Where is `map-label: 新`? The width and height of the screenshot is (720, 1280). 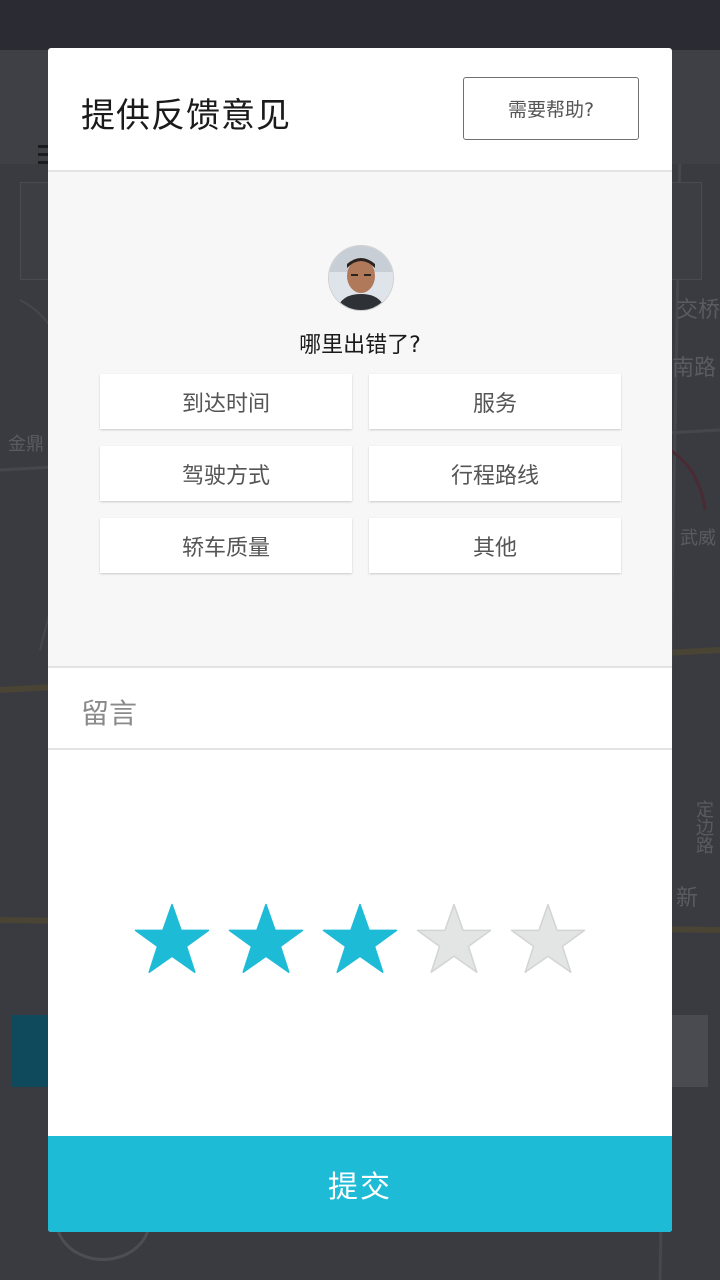
map-label: 新 is located at coordinates (687, 898).